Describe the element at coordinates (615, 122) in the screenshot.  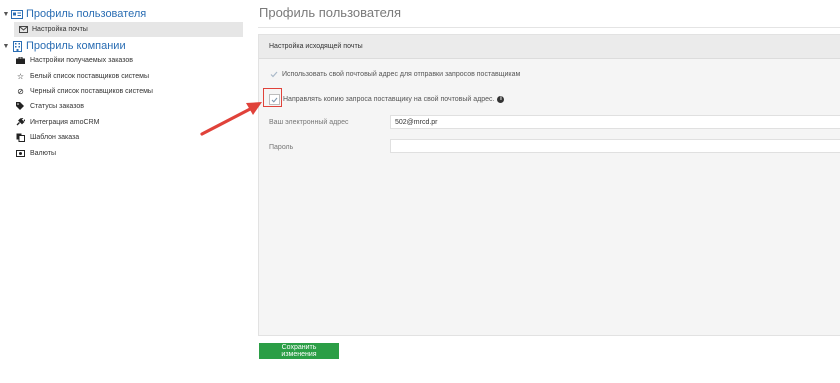
I see `email-field: 502@mrcd.pr` at that location.